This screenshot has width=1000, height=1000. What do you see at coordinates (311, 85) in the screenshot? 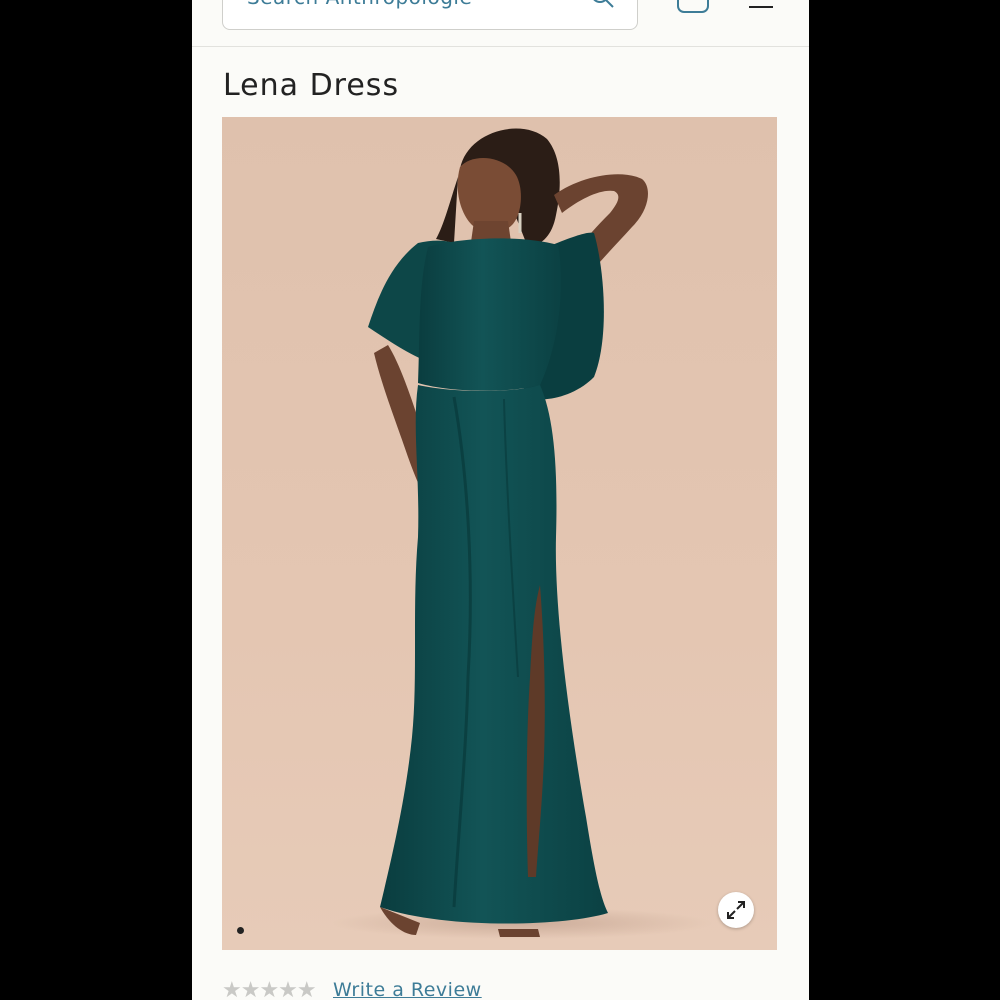
I see `product-title: Lena Dress` at bounding box center [311, 85].